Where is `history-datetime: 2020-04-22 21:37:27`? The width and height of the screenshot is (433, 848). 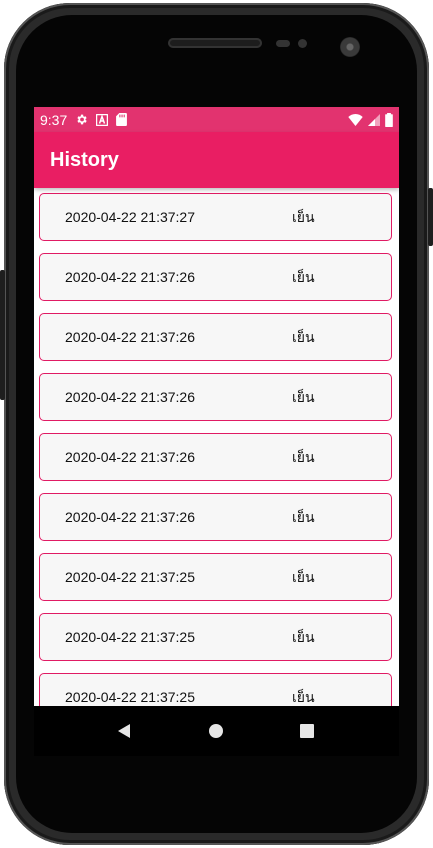
history-datetime: 2020-04-22 21:37:27 is located at coordinates (130, 217).